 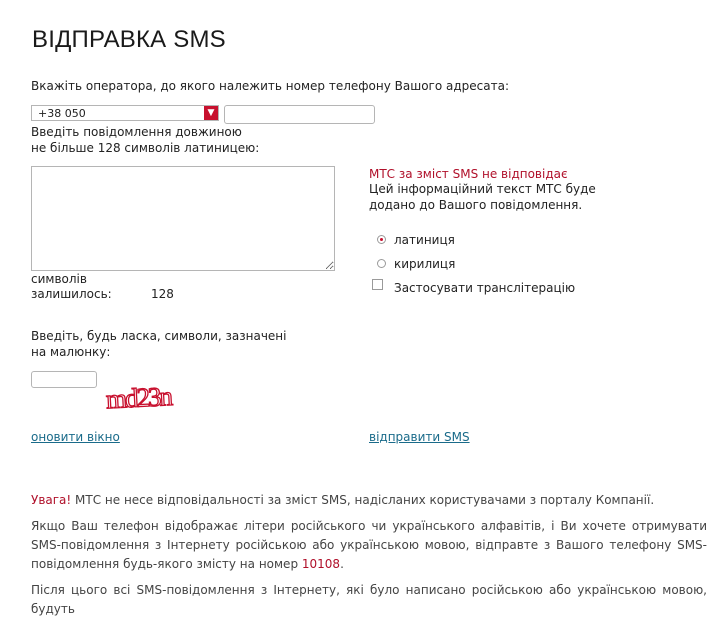 I want to click on sms-number: 10108, so click(x=321, y=564).